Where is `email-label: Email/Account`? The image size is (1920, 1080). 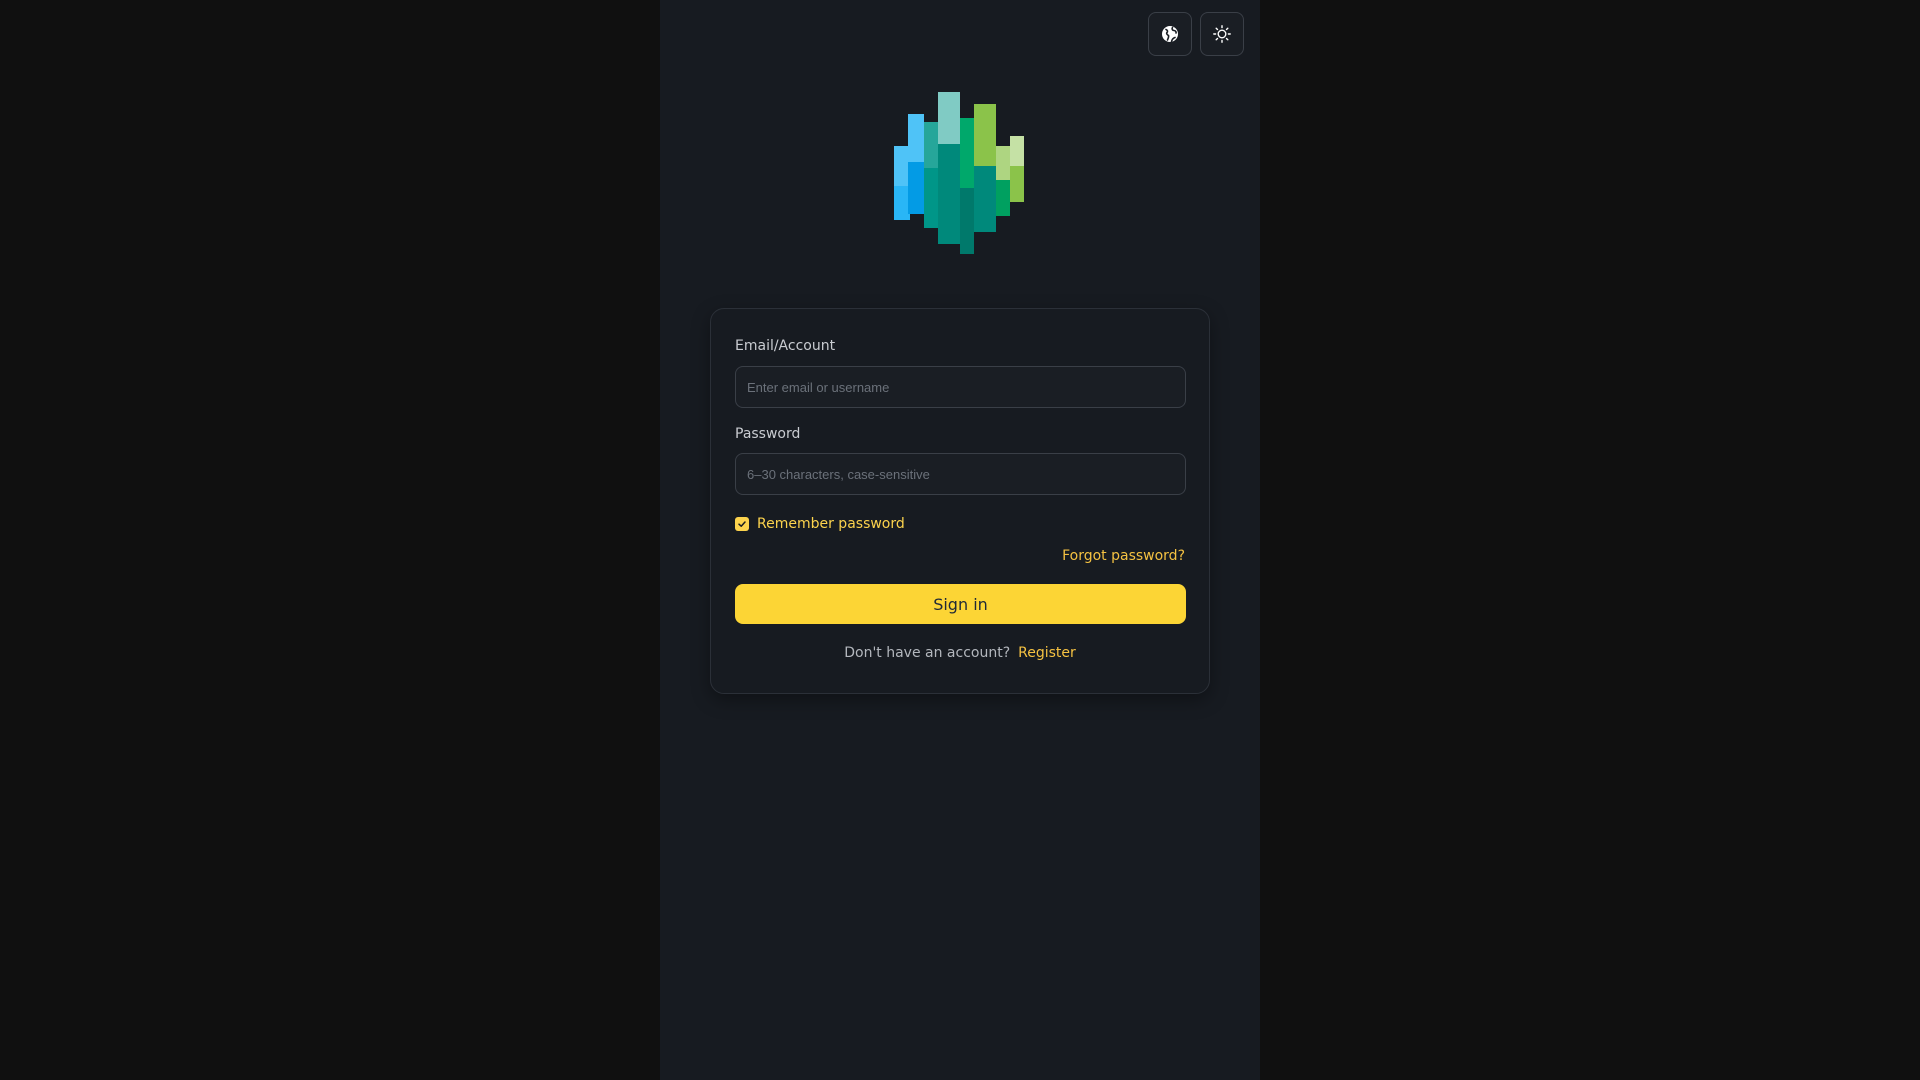
email-label: Email/Account is located at coordinates (785, 346).